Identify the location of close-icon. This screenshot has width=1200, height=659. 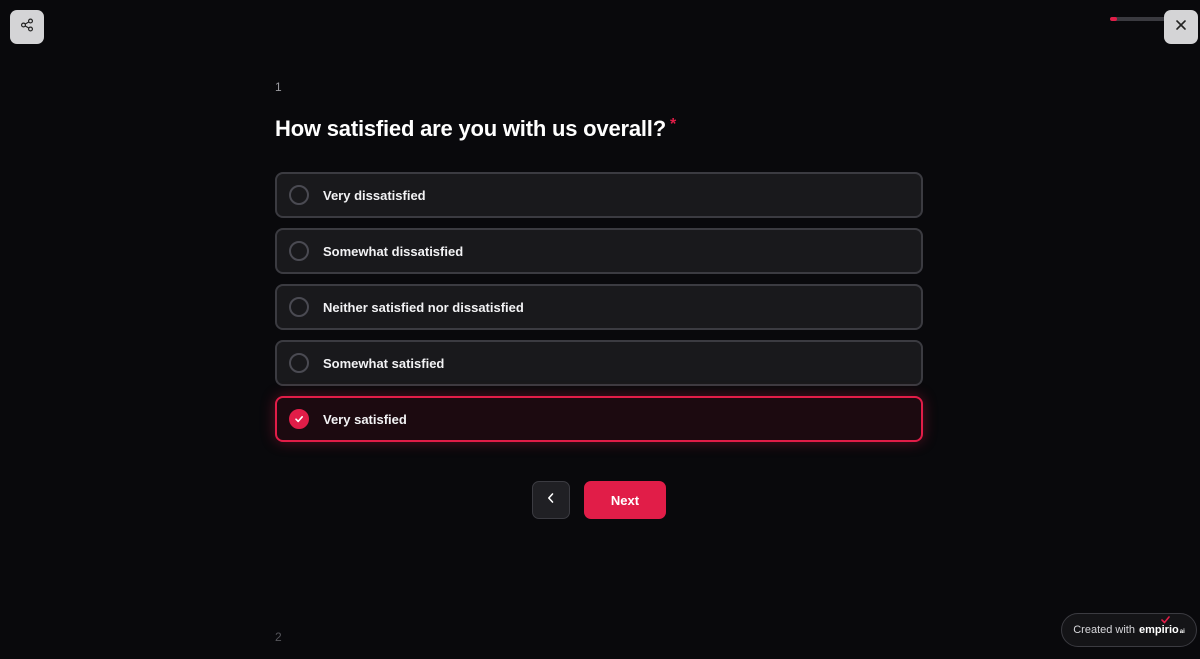
(1181, 27).